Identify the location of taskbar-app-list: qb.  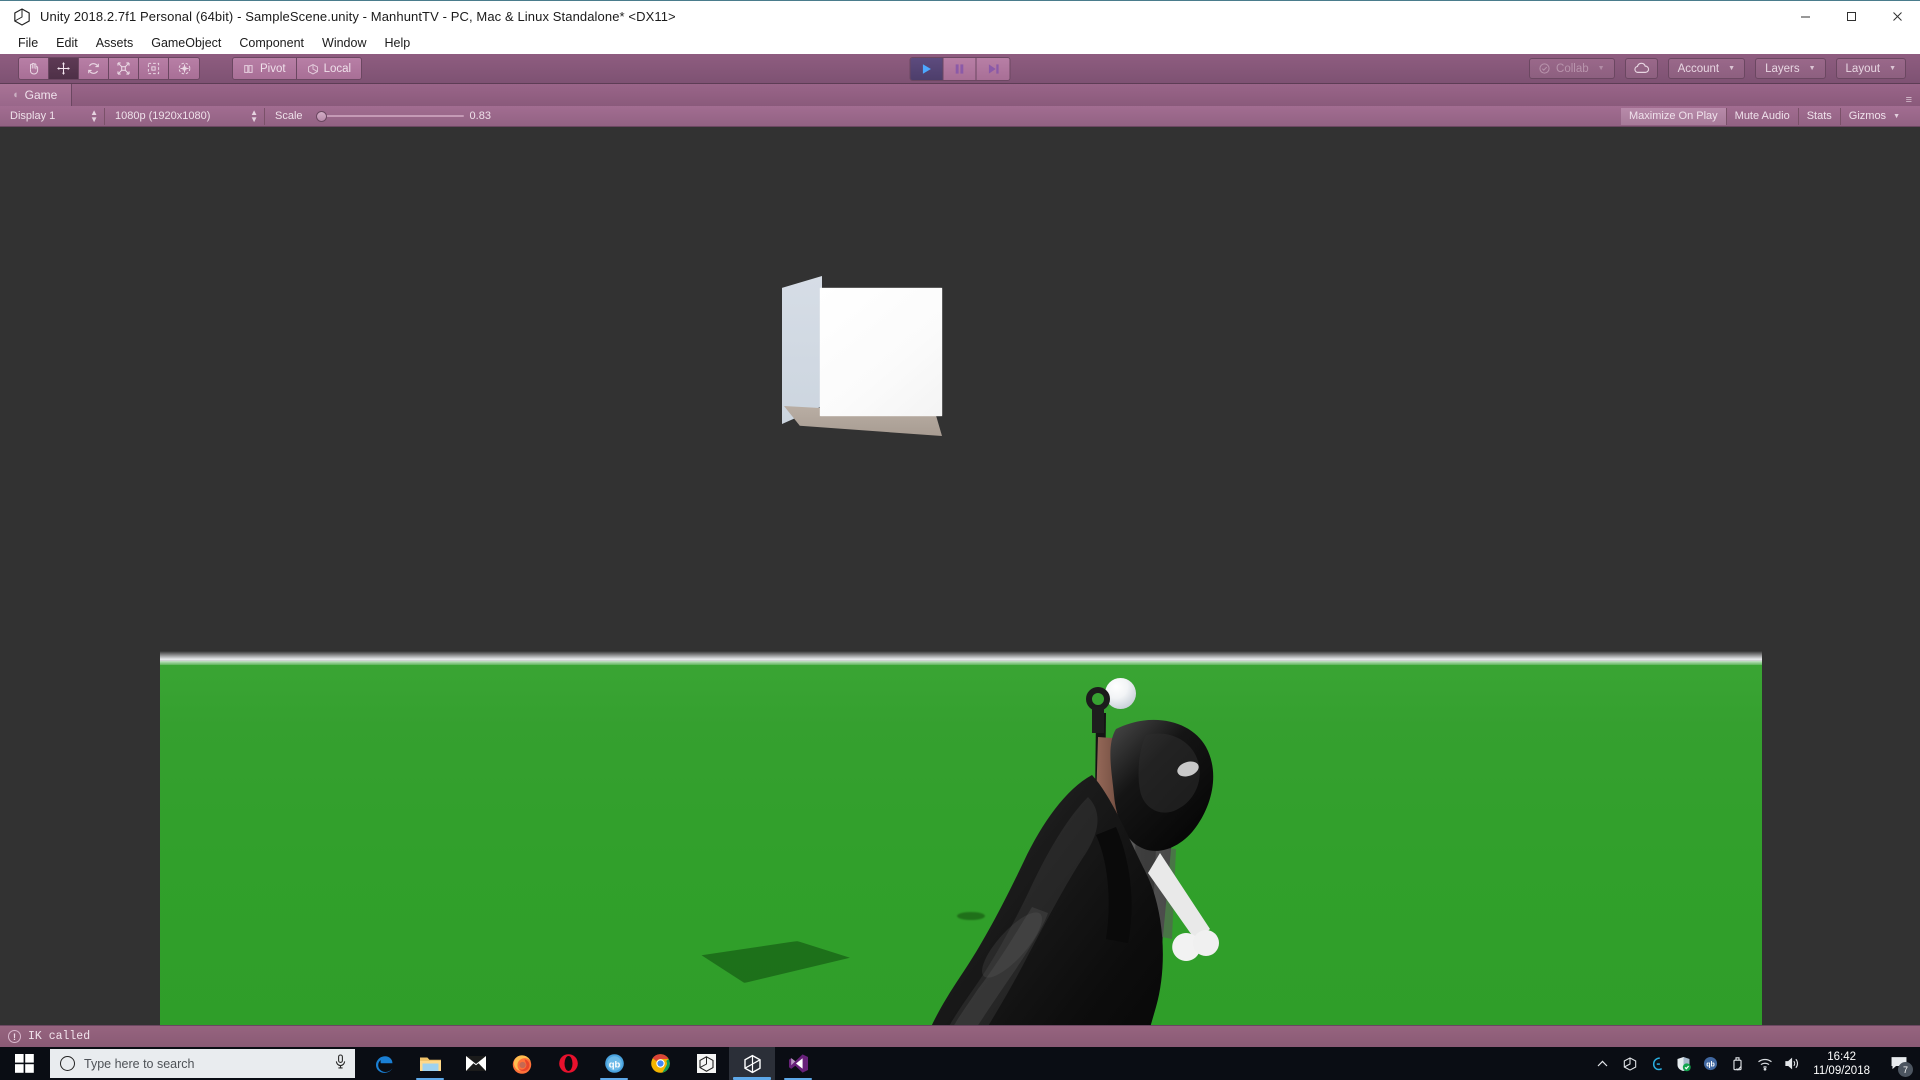
(591, 1063).